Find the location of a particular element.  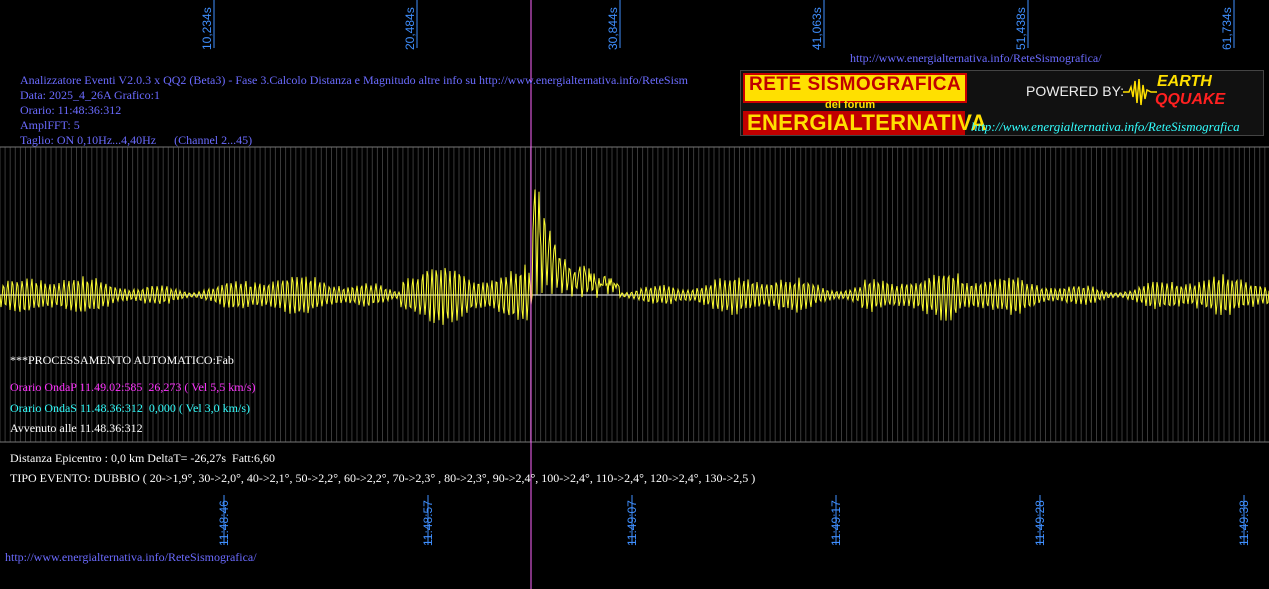

logo-quake: QQUAKE is located at coordinates (1190, 99).